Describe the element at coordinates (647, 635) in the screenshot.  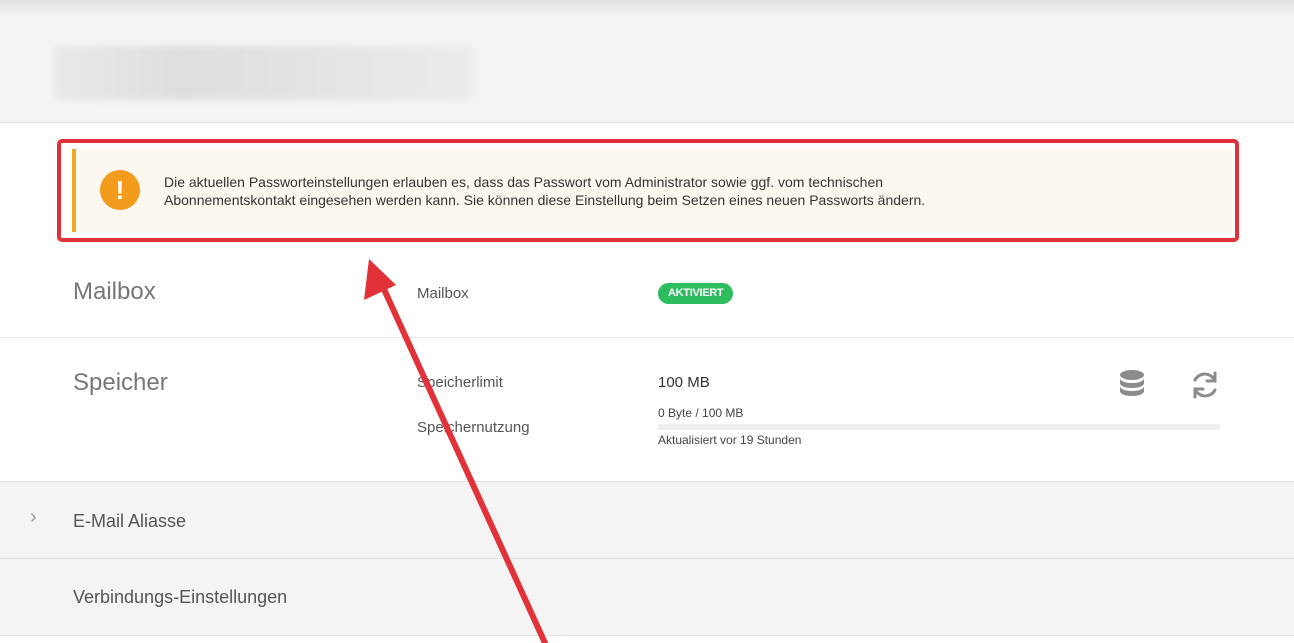
I see `bottom-divider` at that location.